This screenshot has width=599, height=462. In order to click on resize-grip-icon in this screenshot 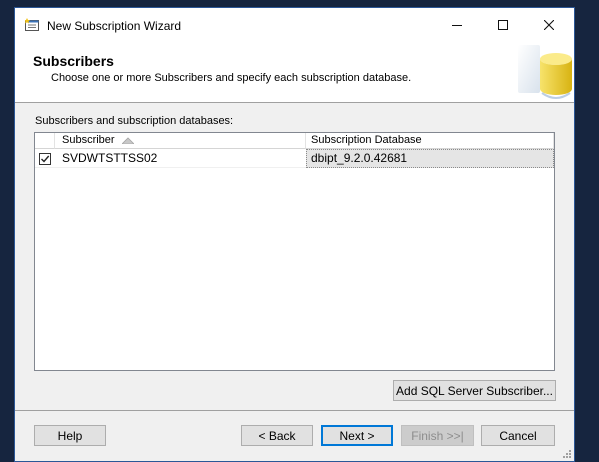, I will do `click(567, 454)`.